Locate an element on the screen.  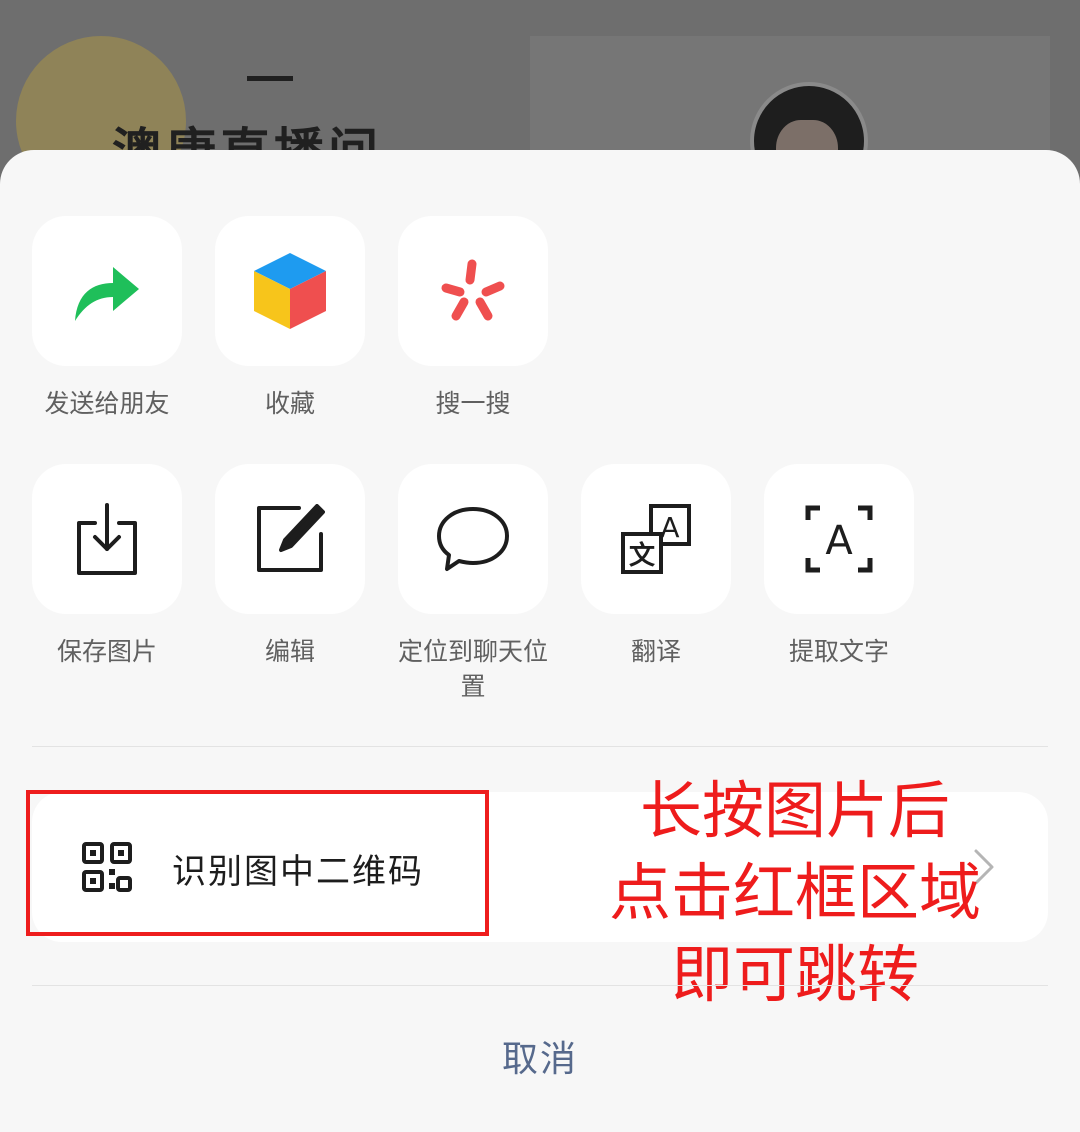
search-label: 搜一搜 is located at coordinates (473, 403).